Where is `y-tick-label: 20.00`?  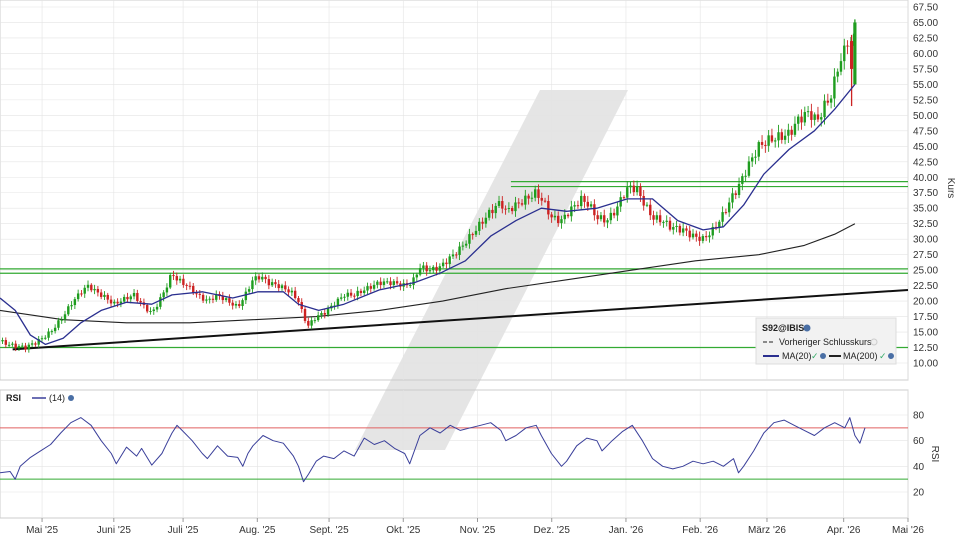 y-tick-label: 20.00 is located at coordinates (925, 302).